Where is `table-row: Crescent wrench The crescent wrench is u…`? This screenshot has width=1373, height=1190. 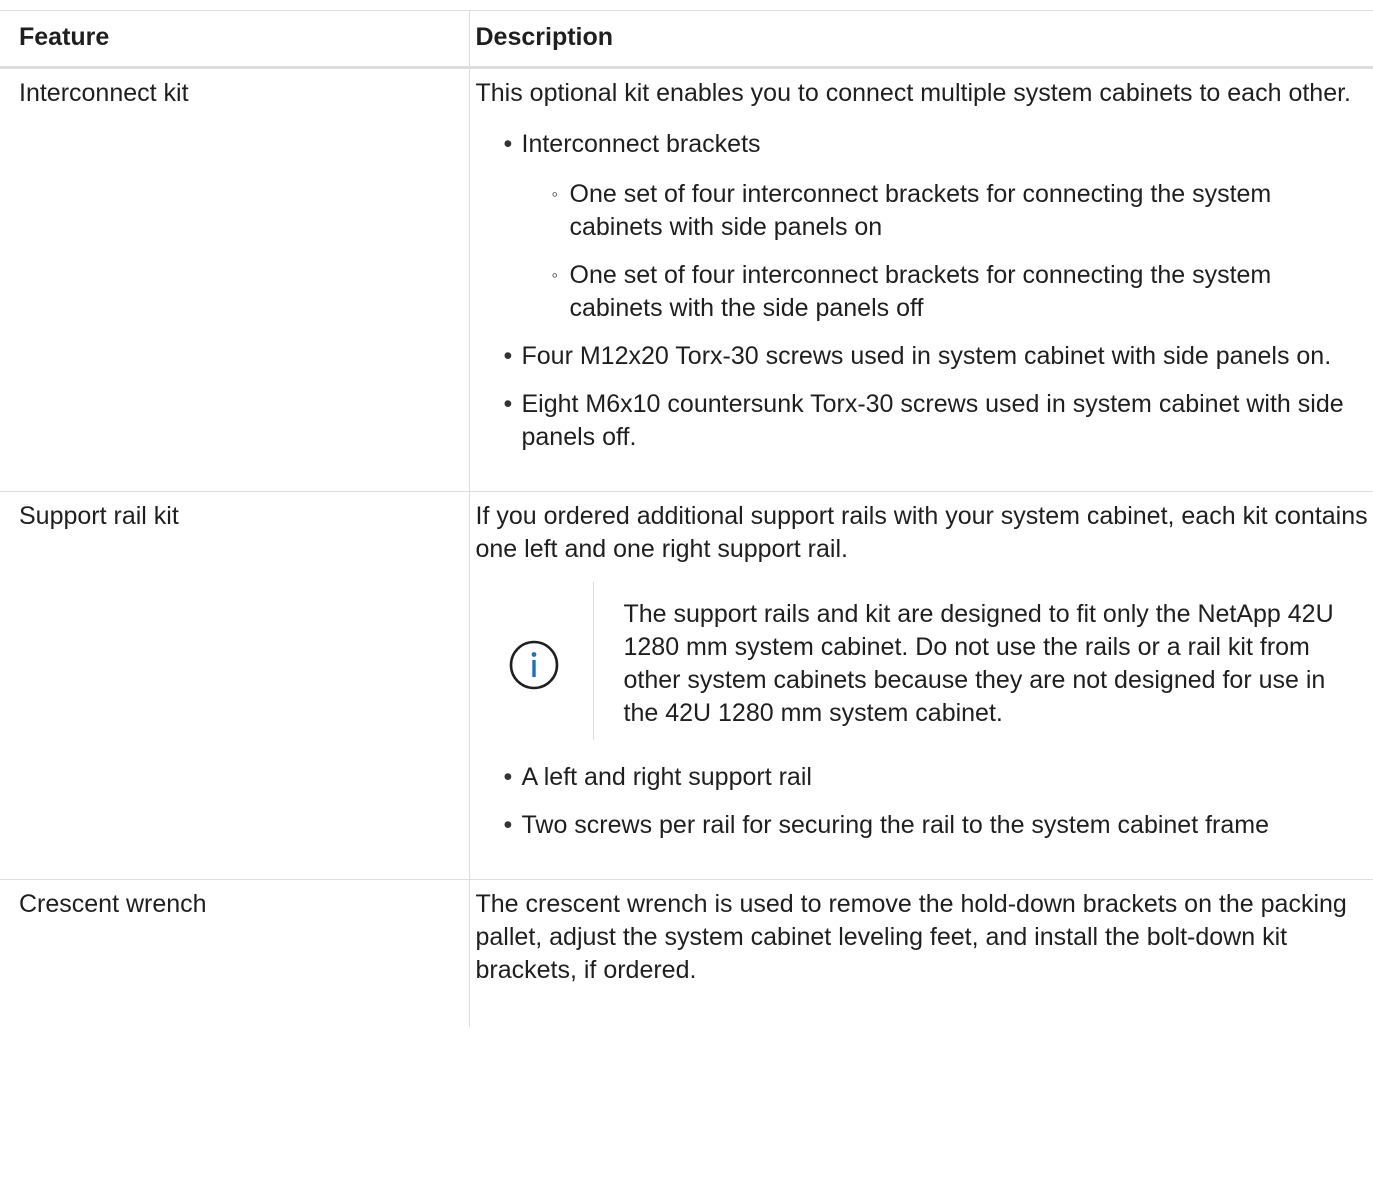
table-row: Crescent wrench The crescent wrench is u… is located at coordinates (686, 953).